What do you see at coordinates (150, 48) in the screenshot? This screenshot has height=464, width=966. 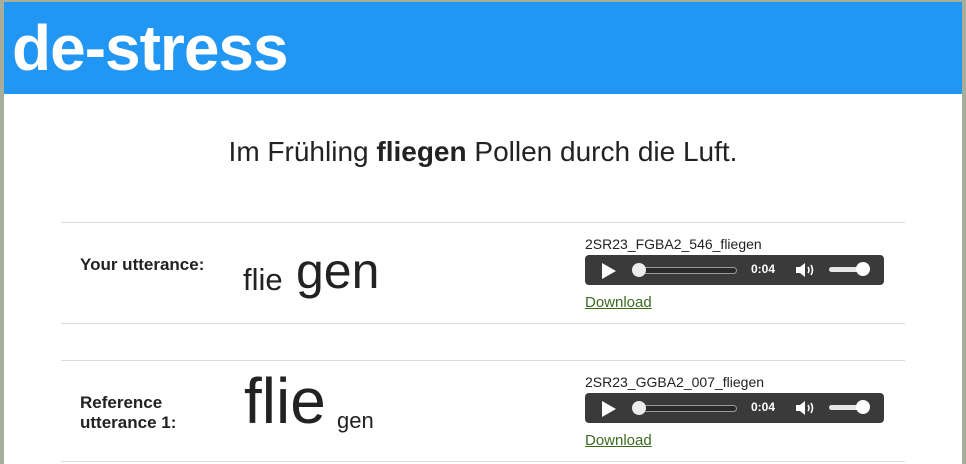 I see `logo: de-stress` at bounding box center [150, 48].